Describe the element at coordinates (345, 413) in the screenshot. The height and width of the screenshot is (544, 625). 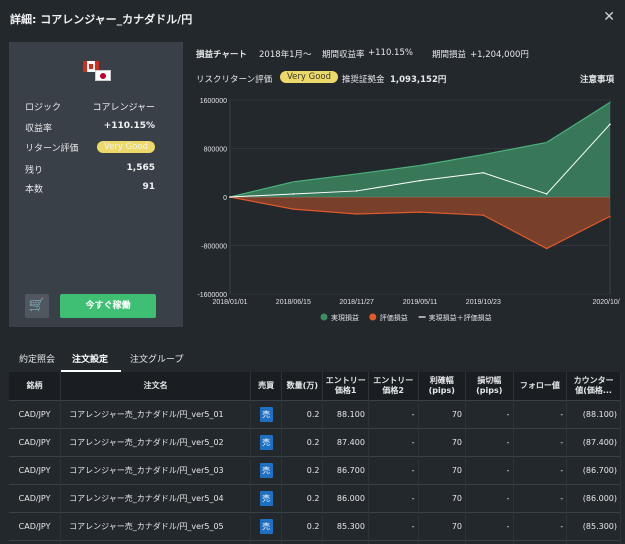
I see `table-cell: 88.100` at that location.